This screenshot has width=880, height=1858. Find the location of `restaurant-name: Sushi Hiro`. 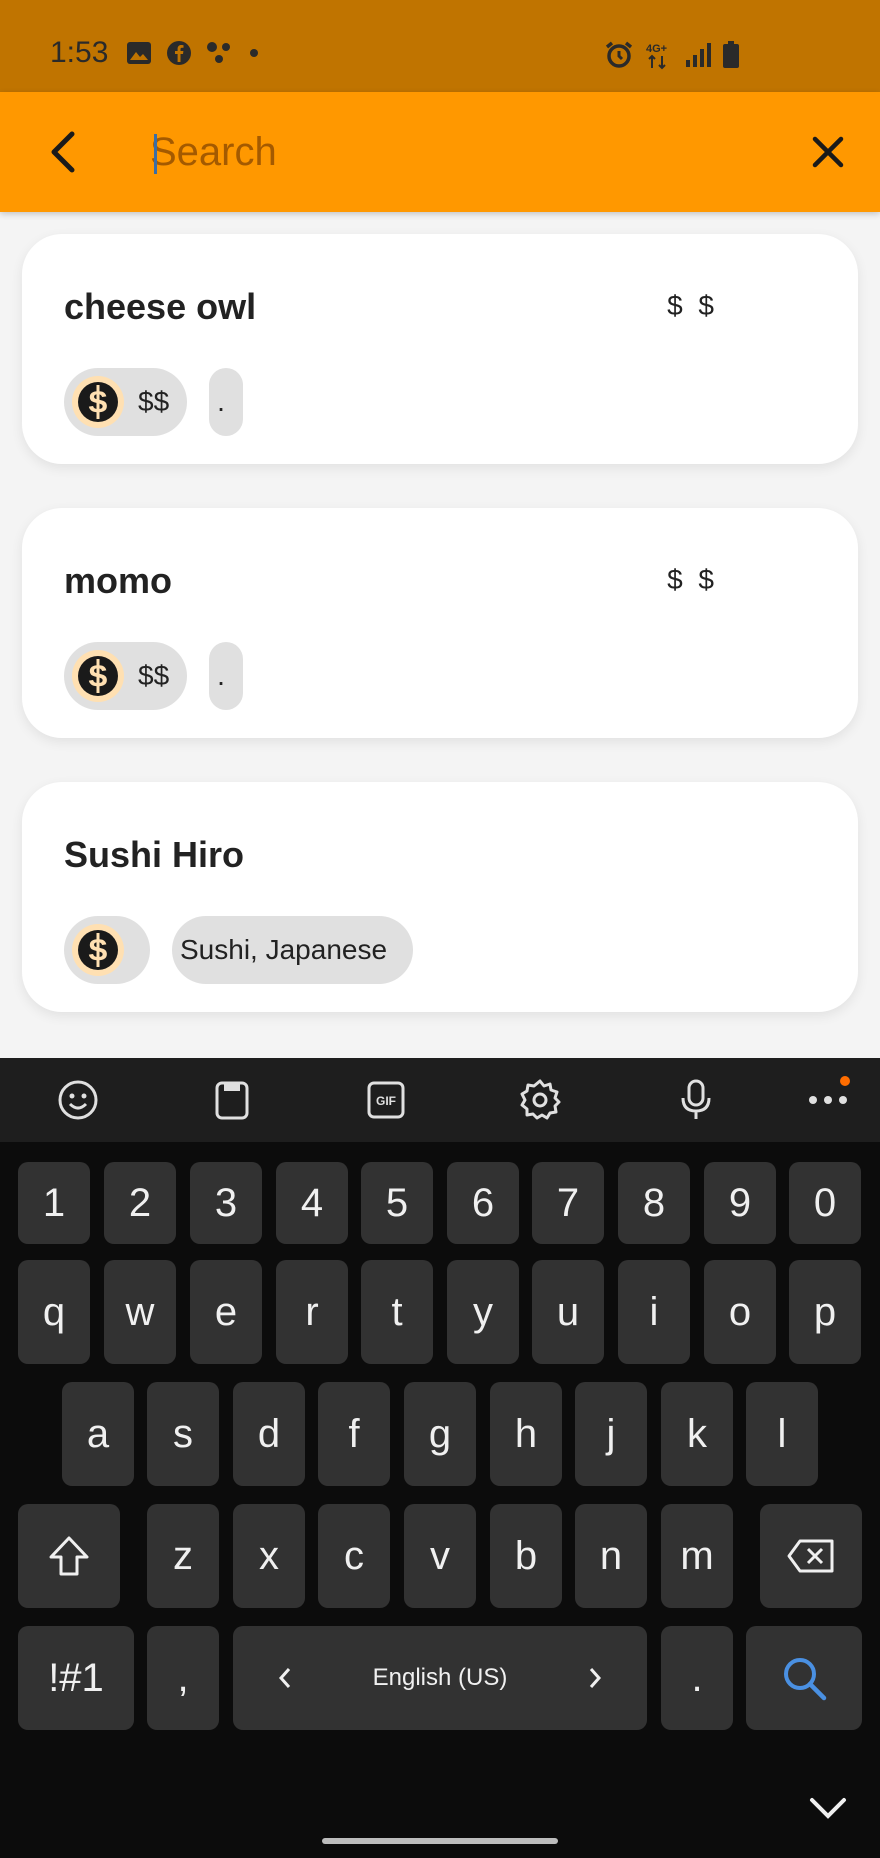

restaurant-name: Sushi Hiro is located at coordinates (154, 854).